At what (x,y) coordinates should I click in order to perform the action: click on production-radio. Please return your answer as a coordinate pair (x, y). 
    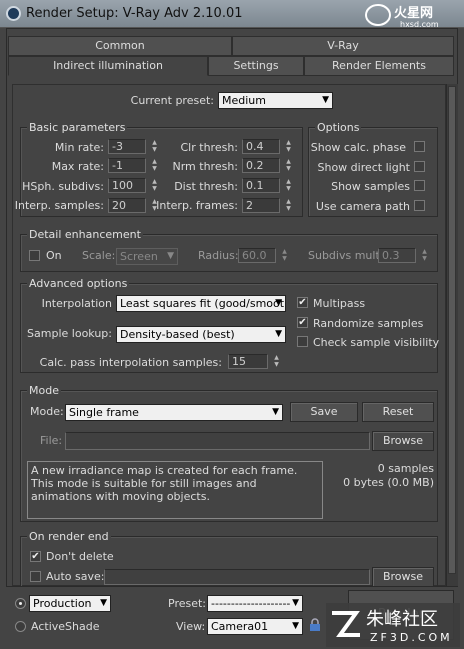
    Looking at the image, I should click on (20, 603).